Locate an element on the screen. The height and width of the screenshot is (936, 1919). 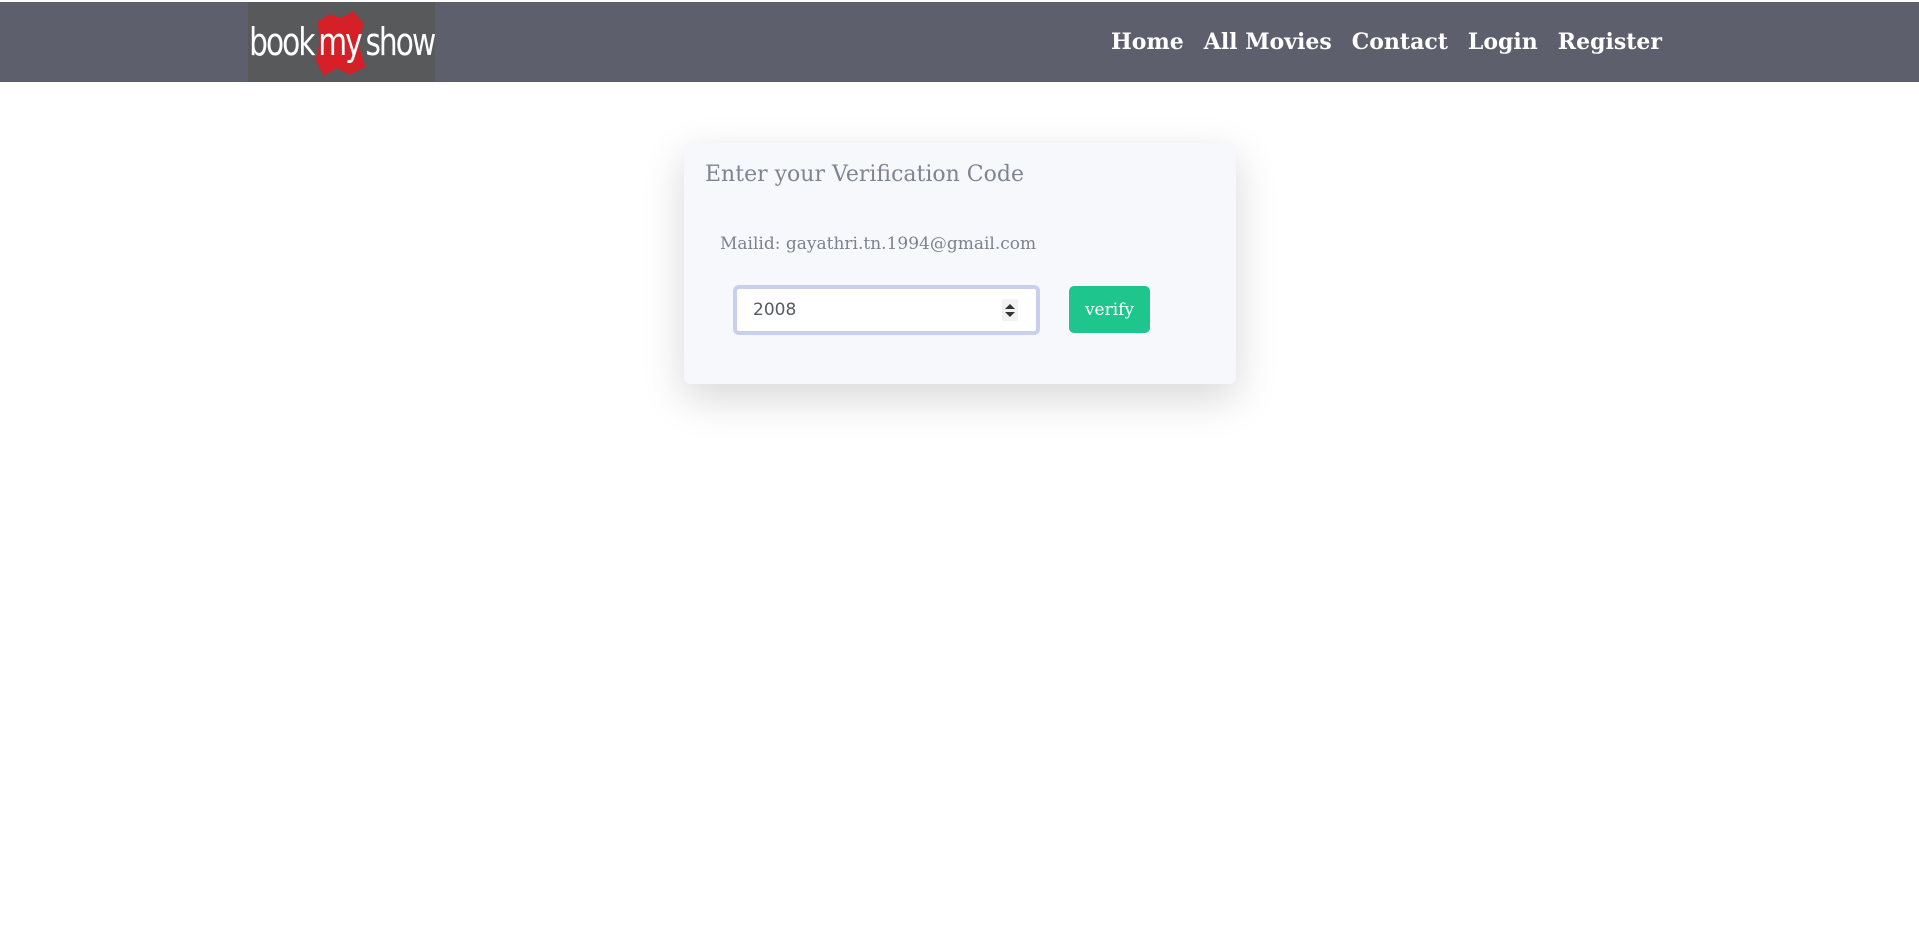
nav-links: Home All Movies Contact Login Register is located at coordinates (1396, 42).